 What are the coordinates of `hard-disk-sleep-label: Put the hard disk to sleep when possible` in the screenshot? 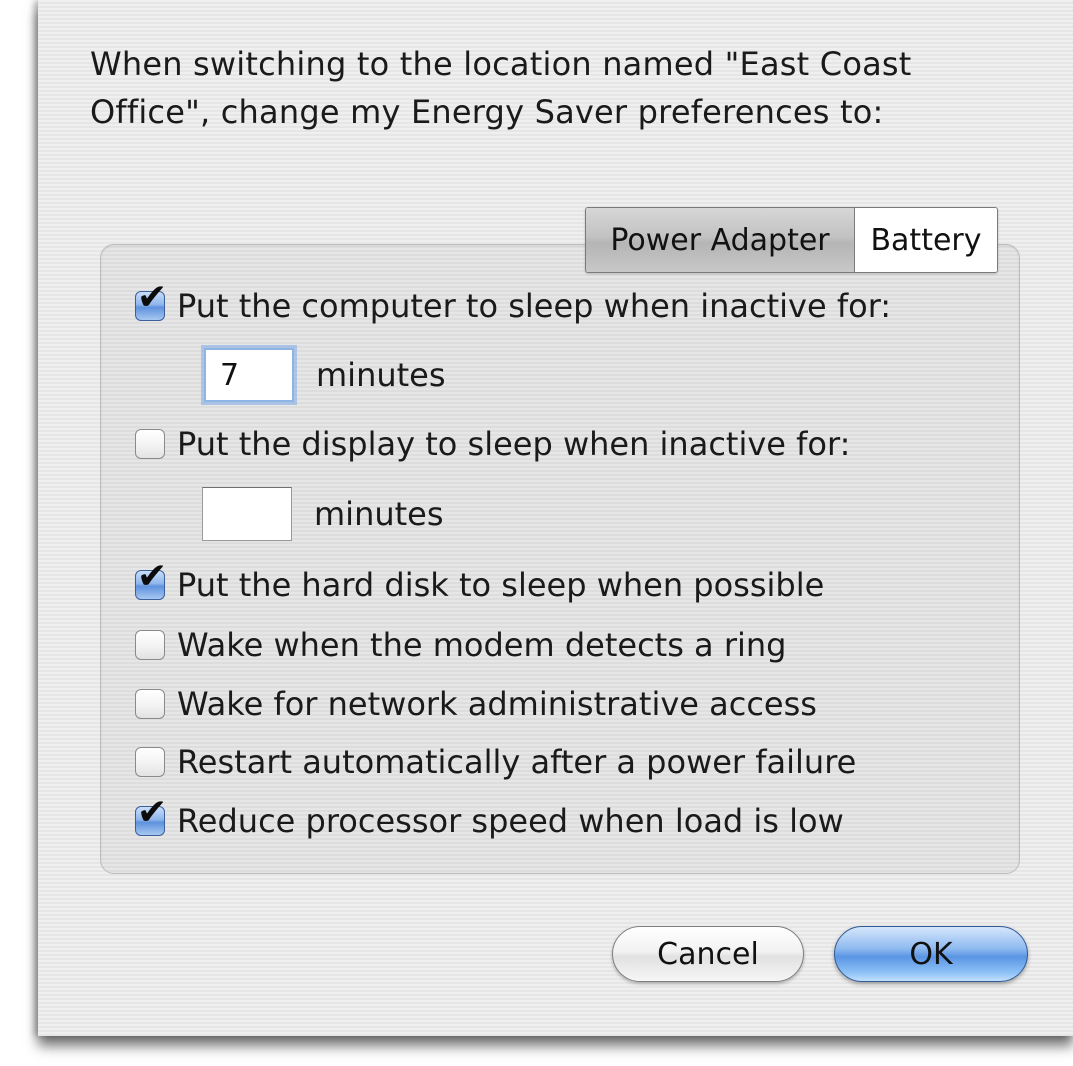 It's located at (501, 585).